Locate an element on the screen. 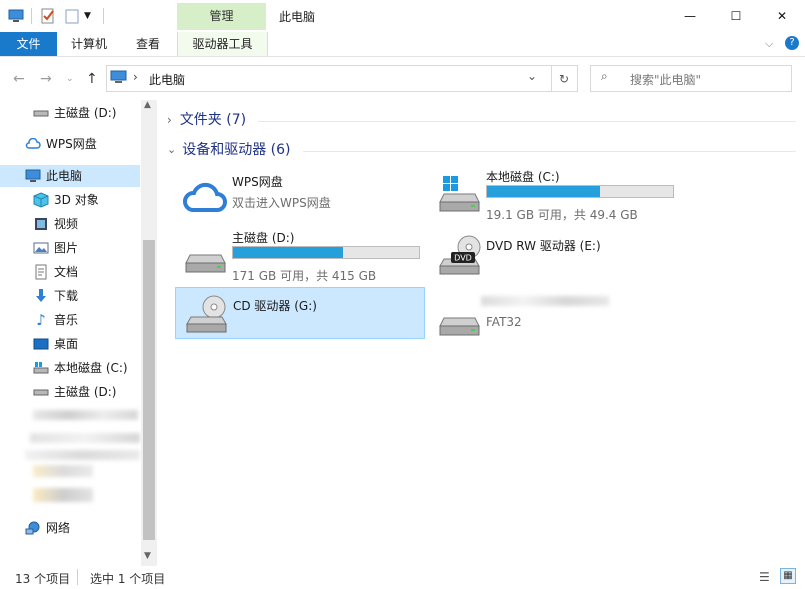 Image resolution: width=805 pixels, height=589 pixels. dvd-drive-icon: DVD is located at coordinates (459, 256).